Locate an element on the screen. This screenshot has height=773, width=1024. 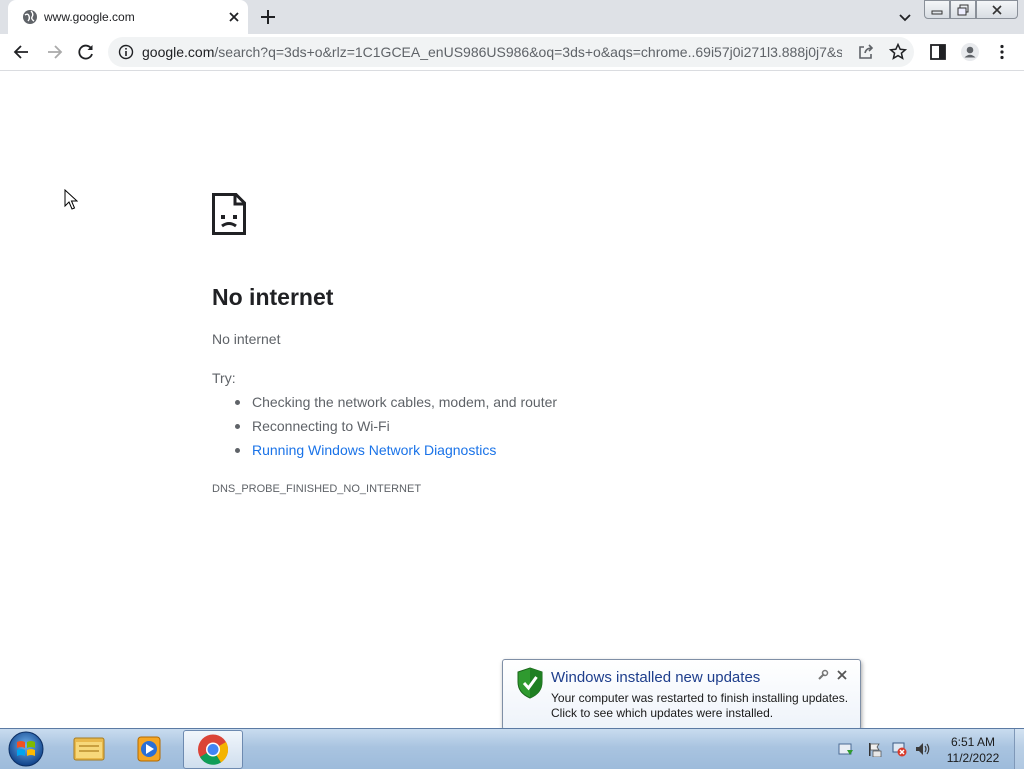
taskbar-chrome is located at coordinates (213, 749).